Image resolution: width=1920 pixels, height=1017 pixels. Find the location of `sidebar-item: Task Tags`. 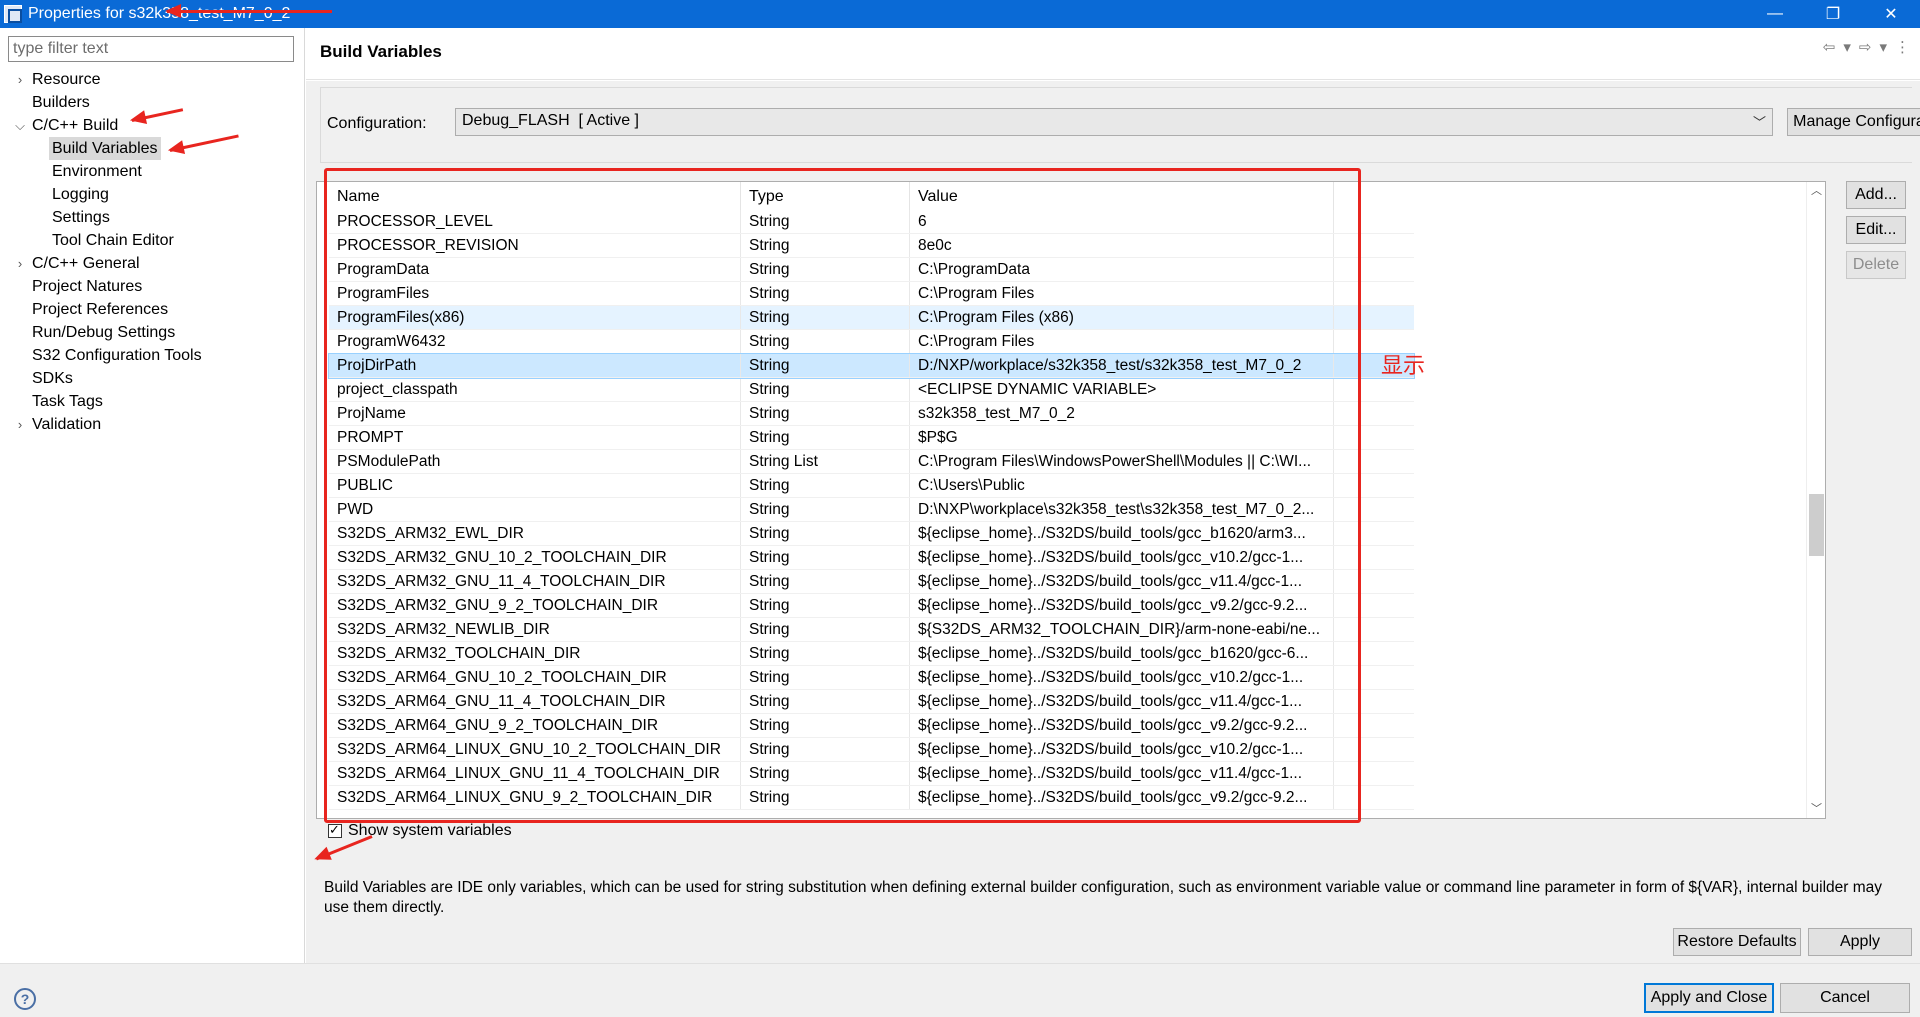

sidebar-item: Task Tags is located at coordinates (152, 401).